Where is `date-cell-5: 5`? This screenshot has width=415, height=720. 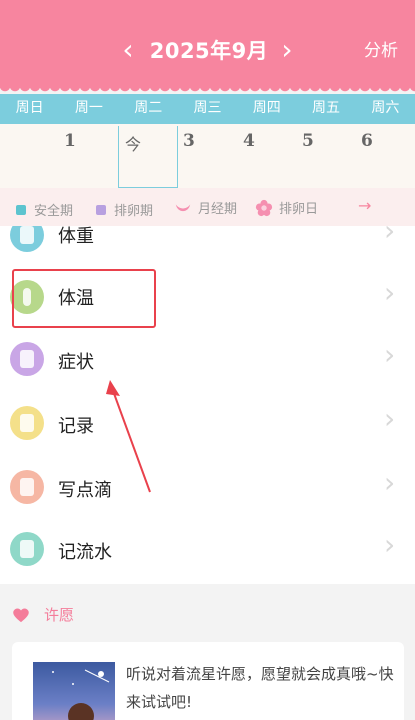 date-cell-5: 5 is located at coordinates (308, 141).